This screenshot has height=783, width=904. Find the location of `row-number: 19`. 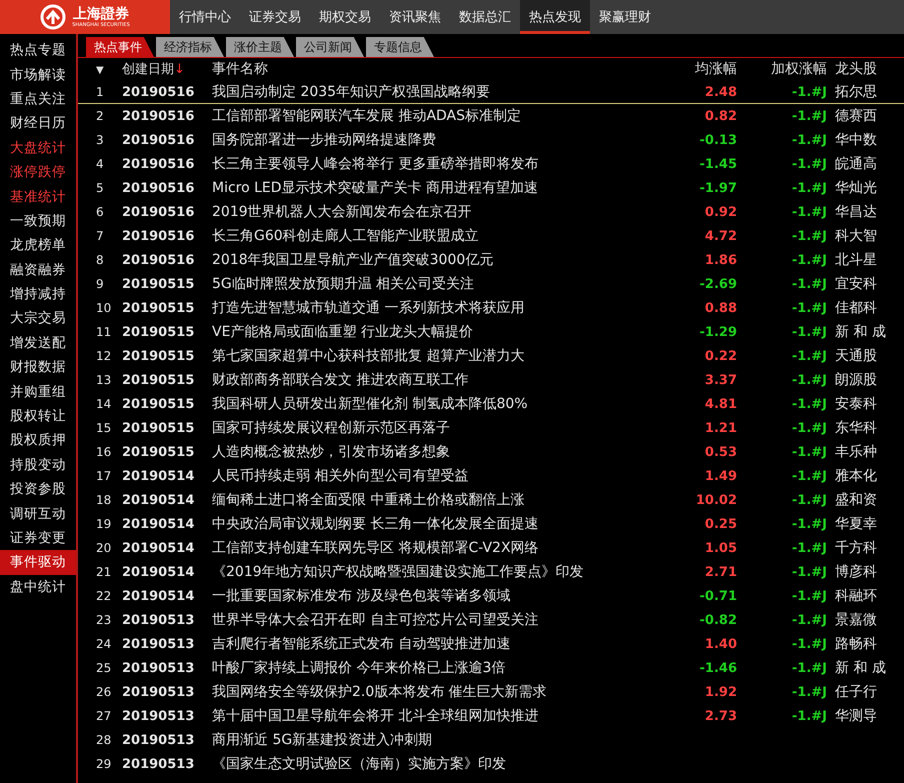

row-number: 19 is located at coordinates (103, 524).